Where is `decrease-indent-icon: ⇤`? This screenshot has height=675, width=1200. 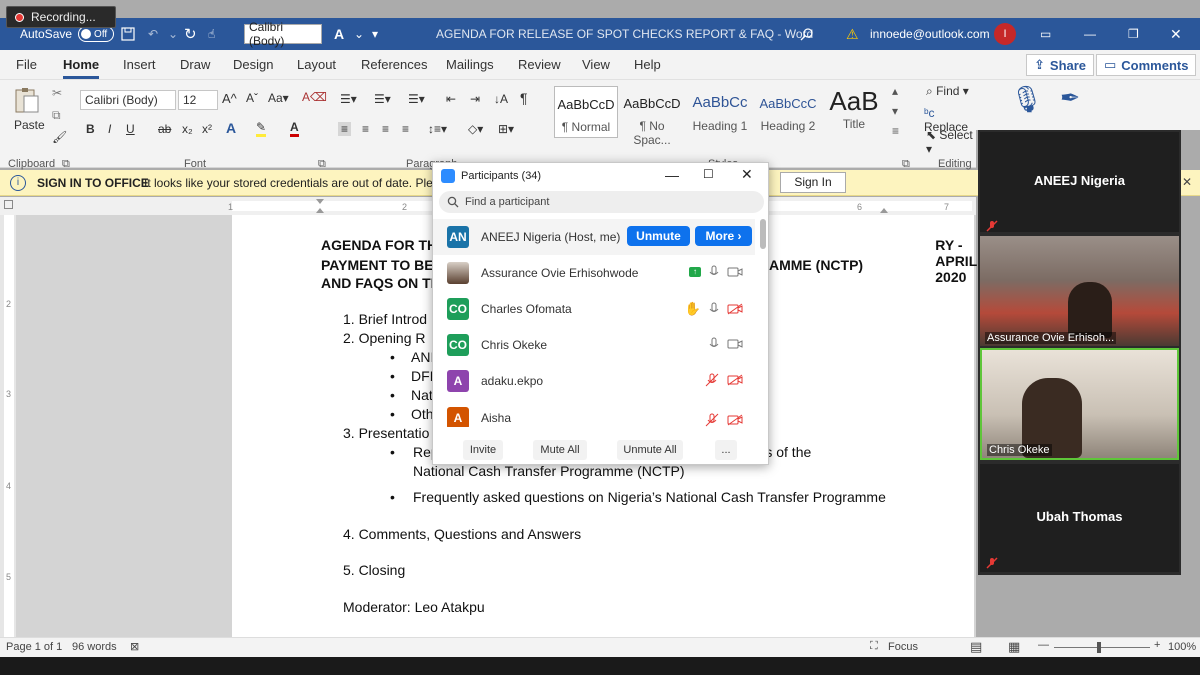
decrease-indent-icon: ⇤ is located at coordinates (451, 99).